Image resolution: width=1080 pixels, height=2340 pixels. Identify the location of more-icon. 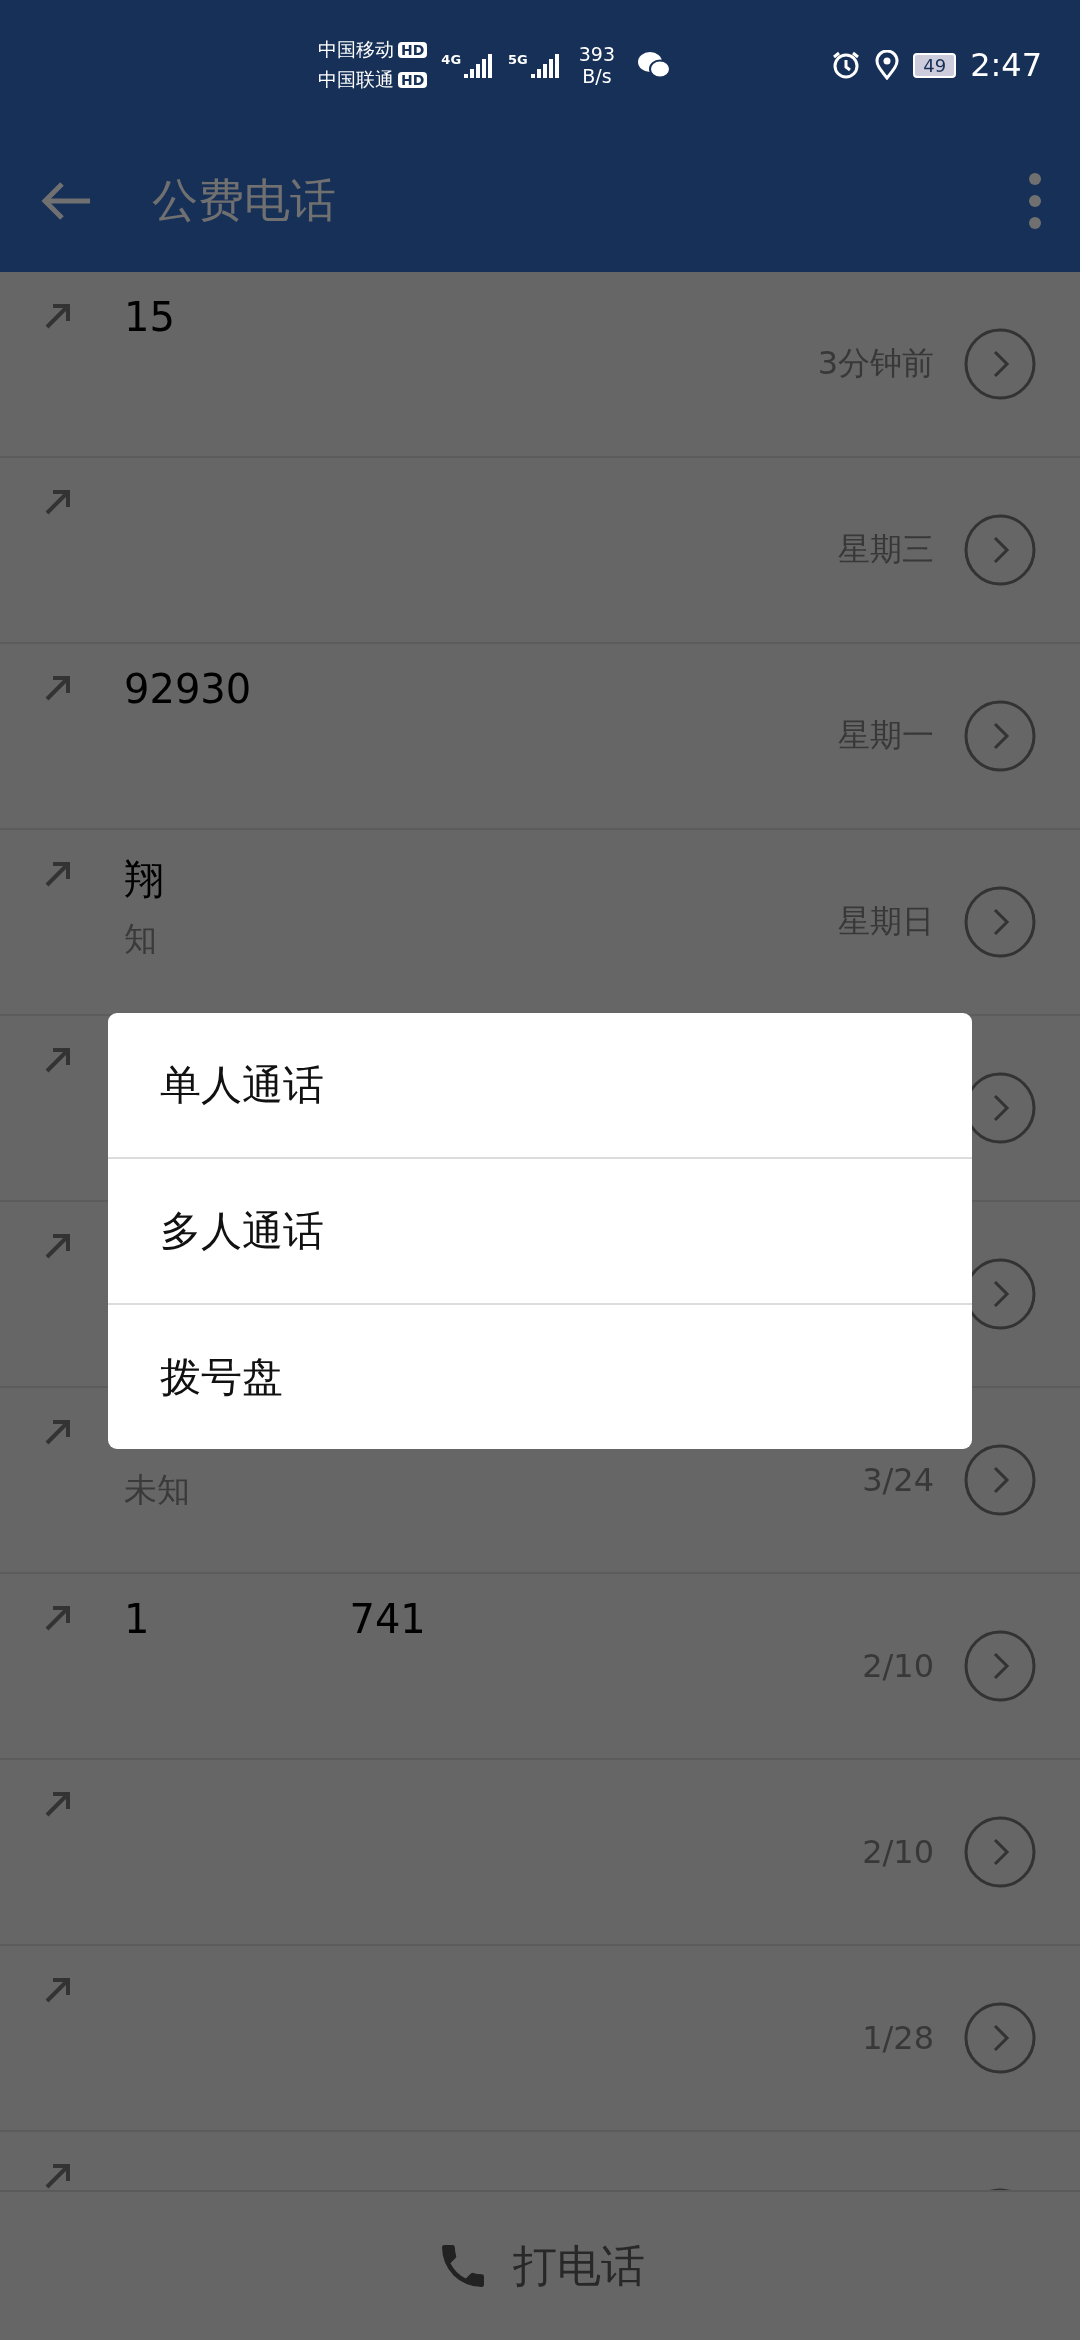
(1035, 201).